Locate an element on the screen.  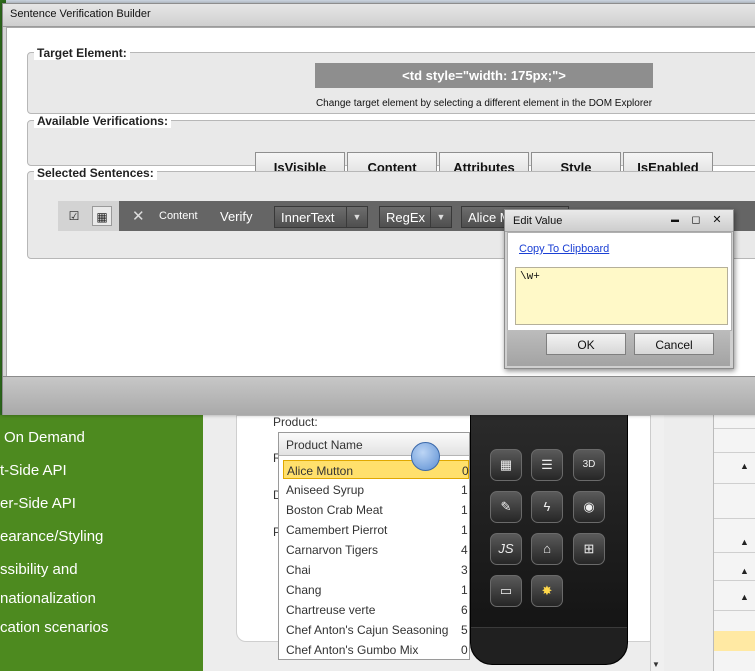
product-name: Camembert Pierrot is located at coordinates (337, 530).